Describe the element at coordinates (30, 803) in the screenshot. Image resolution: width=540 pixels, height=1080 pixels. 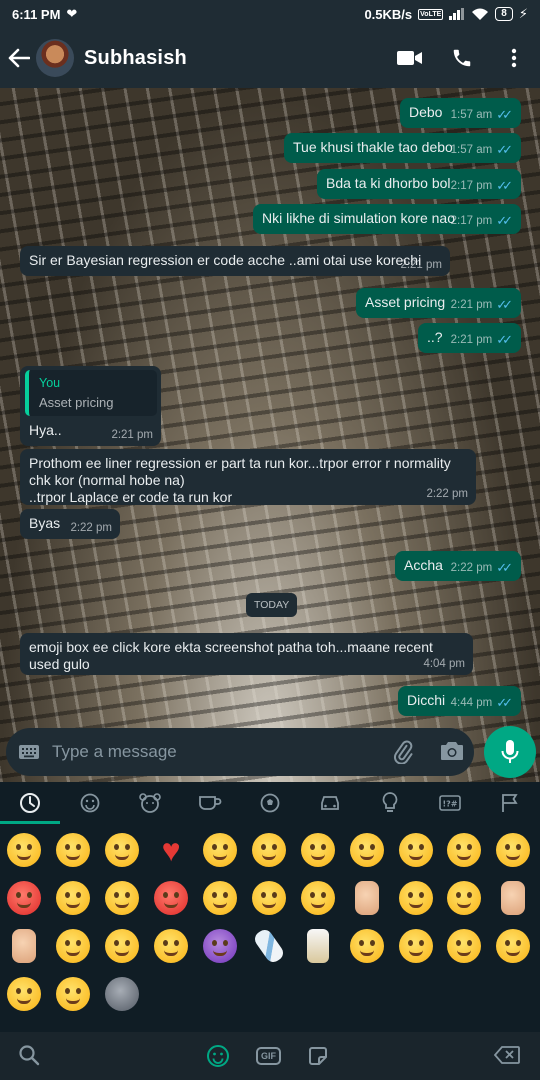
I see `tab-recent` at that location.